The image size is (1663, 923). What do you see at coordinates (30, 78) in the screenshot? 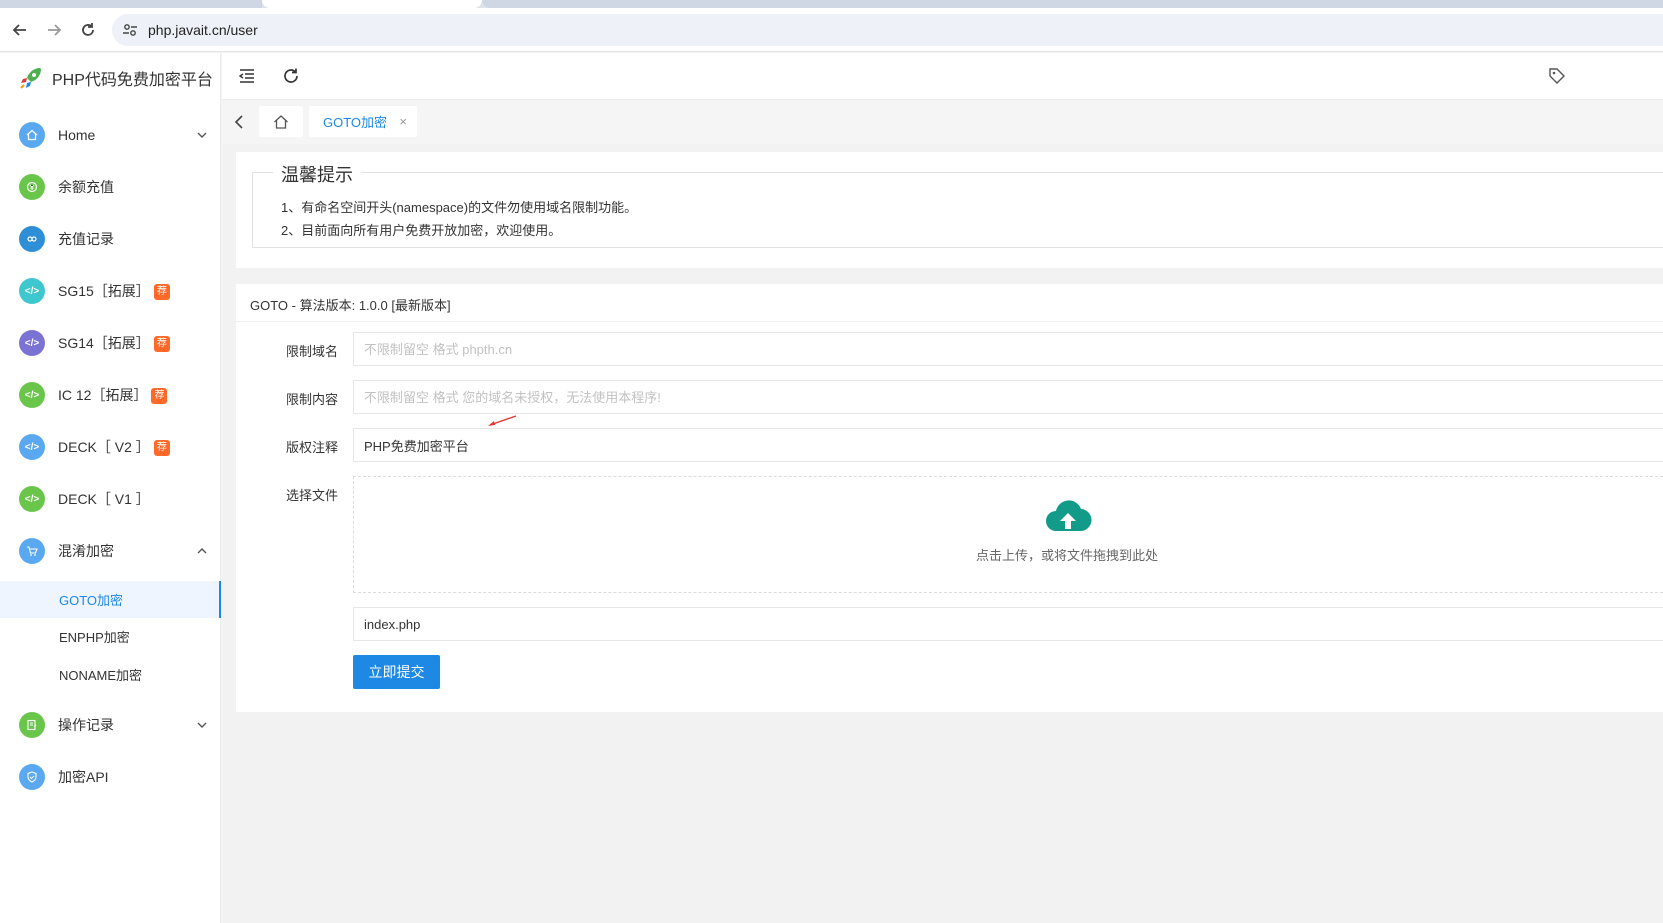
I see `rocket-logo-icon` at bounding box center [30, 78].